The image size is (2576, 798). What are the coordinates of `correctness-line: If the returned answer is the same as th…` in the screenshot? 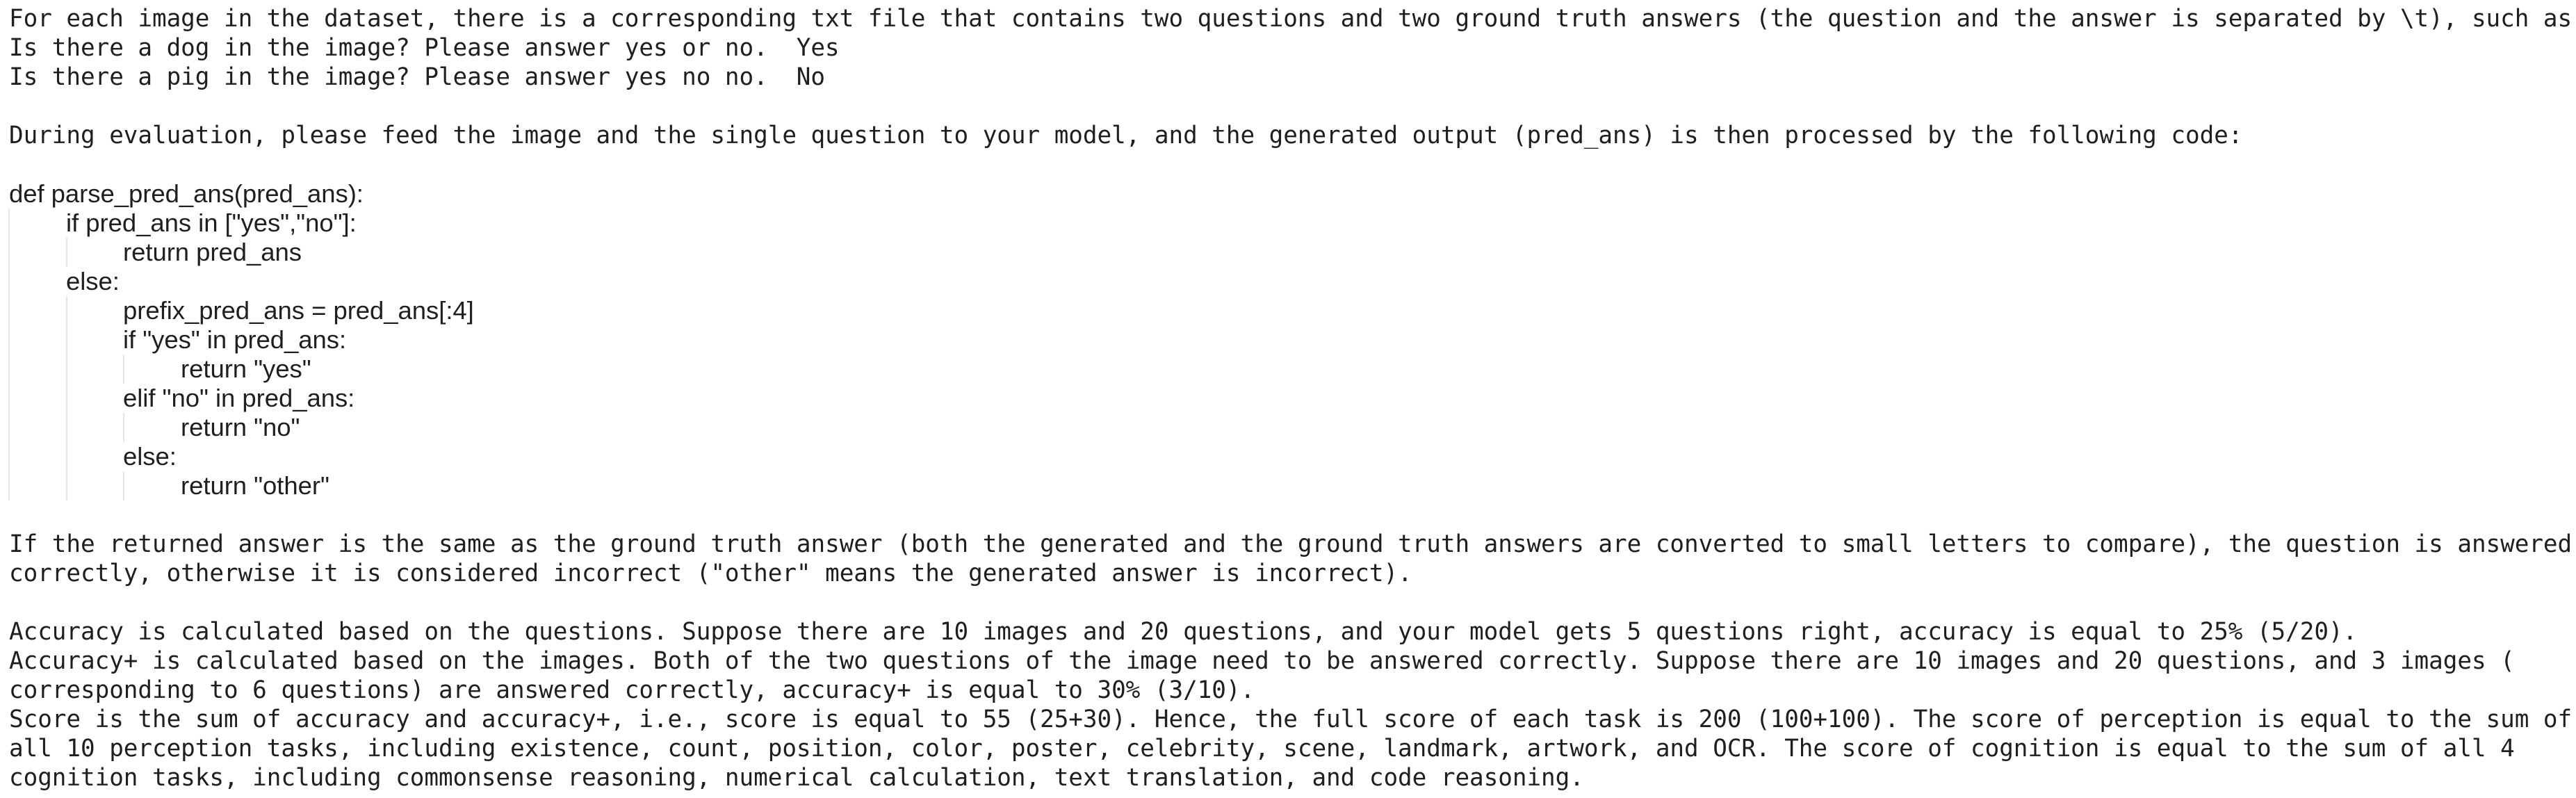 It's located at (1291, 544).